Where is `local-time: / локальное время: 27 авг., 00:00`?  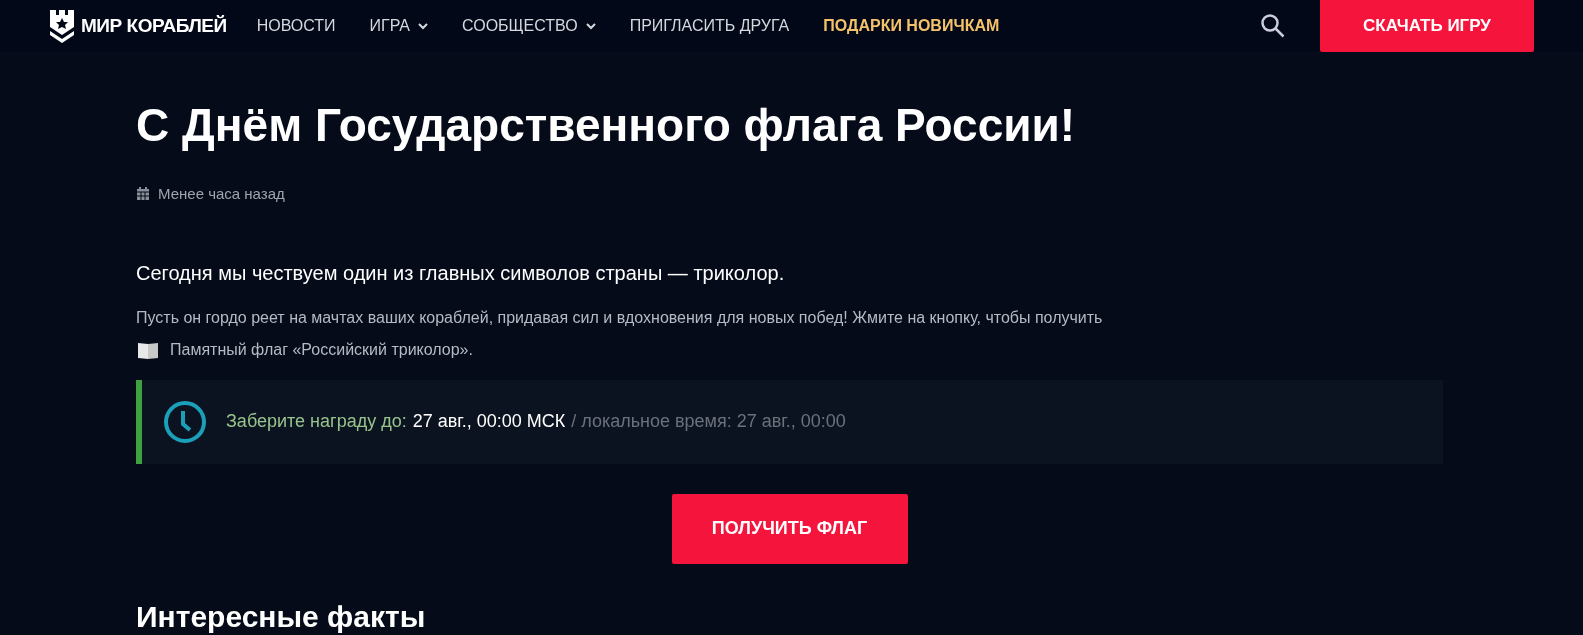 local-time: / локальное время: 27 авг., 00:00 is located at coordinates (708, 421).